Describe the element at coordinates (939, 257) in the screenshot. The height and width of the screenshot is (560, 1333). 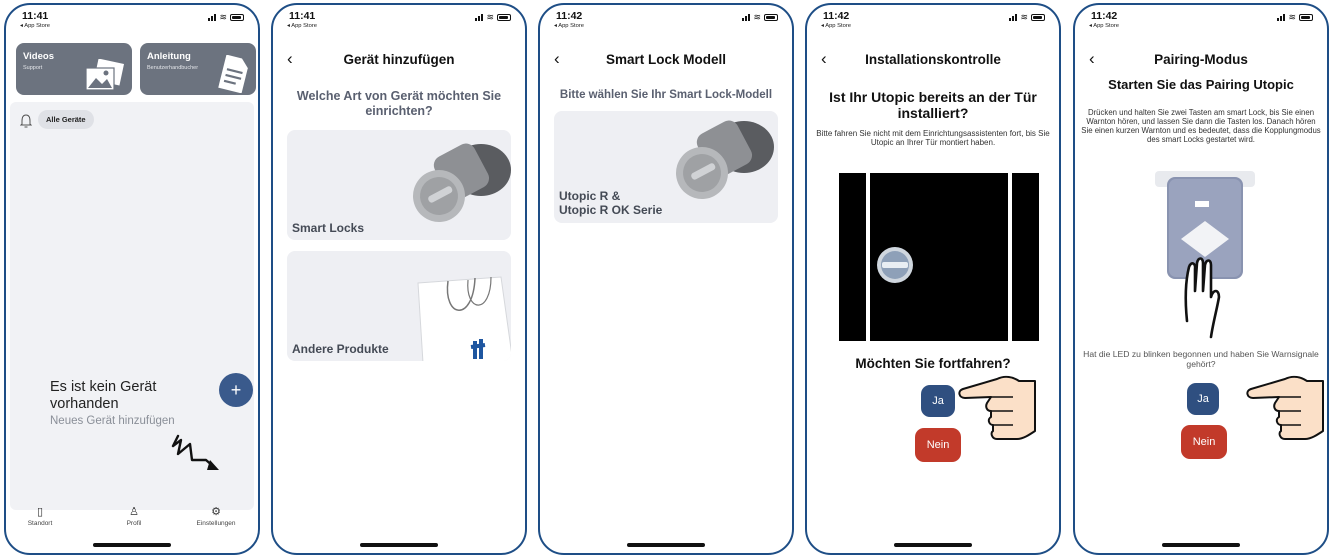
I see `door-with-lock-image-icon` at that location.